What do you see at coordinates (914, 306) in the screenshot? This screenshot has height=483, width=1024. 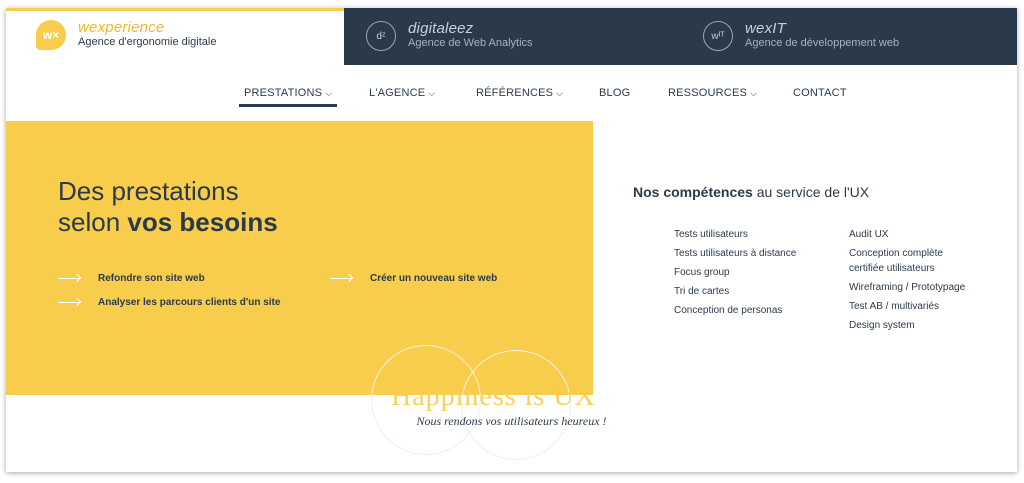 I see `competence-link: Test AB / multivariés` at bounding box center [914, 306].